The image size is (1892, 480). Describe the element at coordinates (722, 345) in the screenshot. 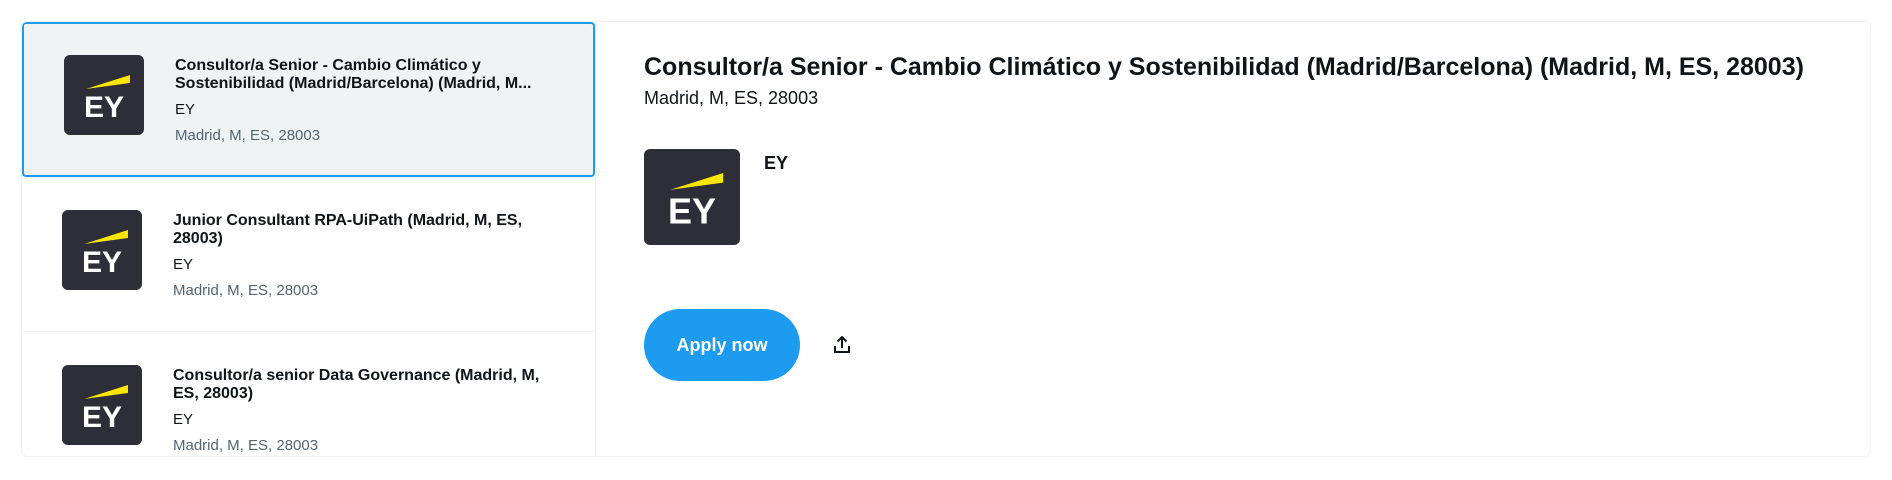

I see `apply-now-button: Apply now` at that location.